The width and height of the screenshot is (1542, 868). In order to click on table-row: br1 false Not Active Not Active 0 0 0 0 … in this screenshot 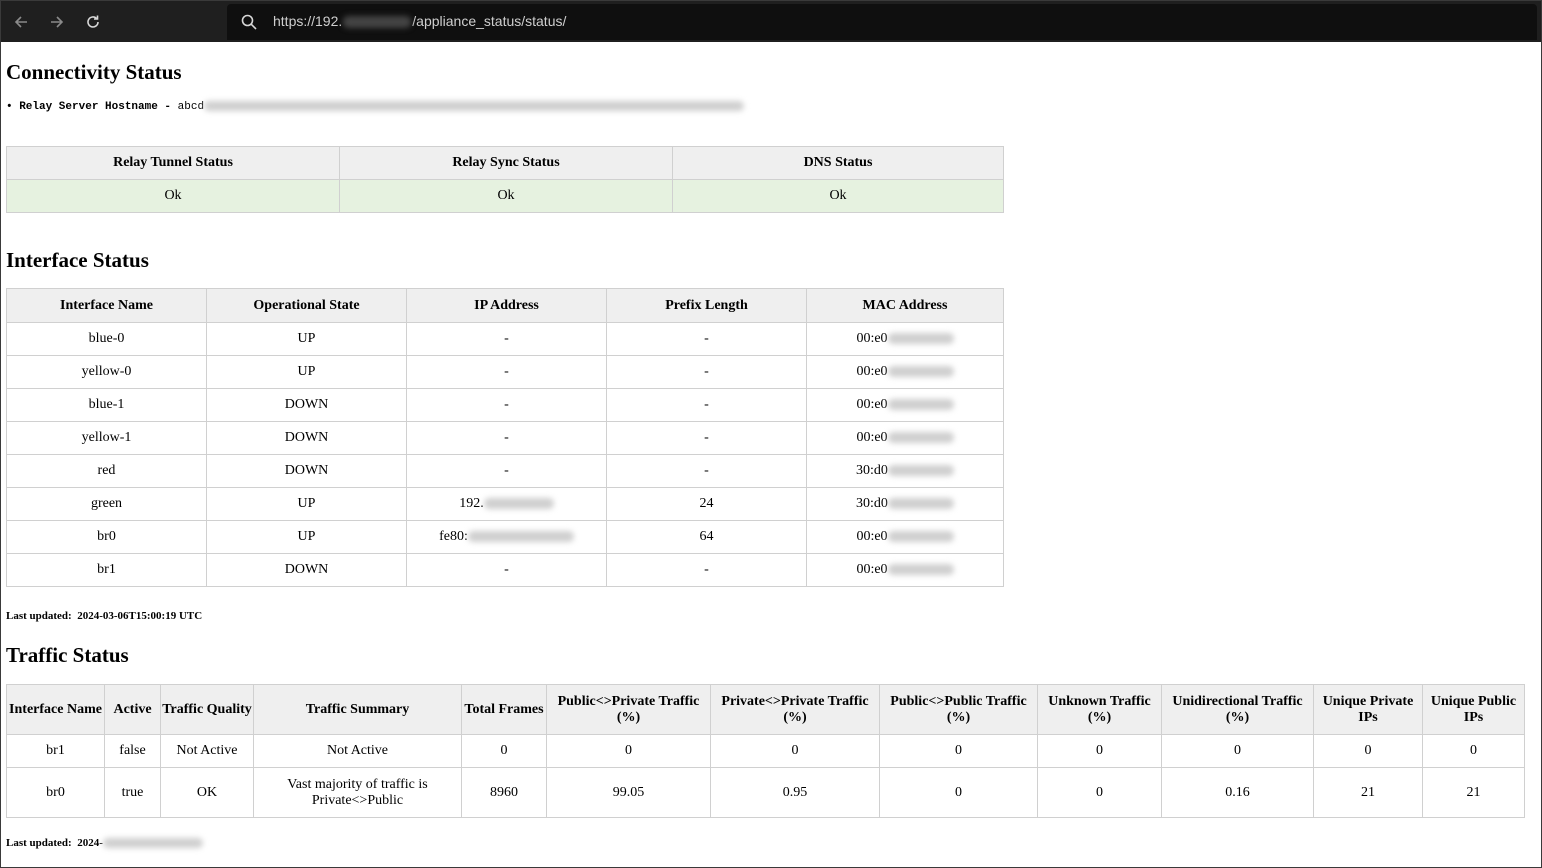, I will do `click(765, 751)`.